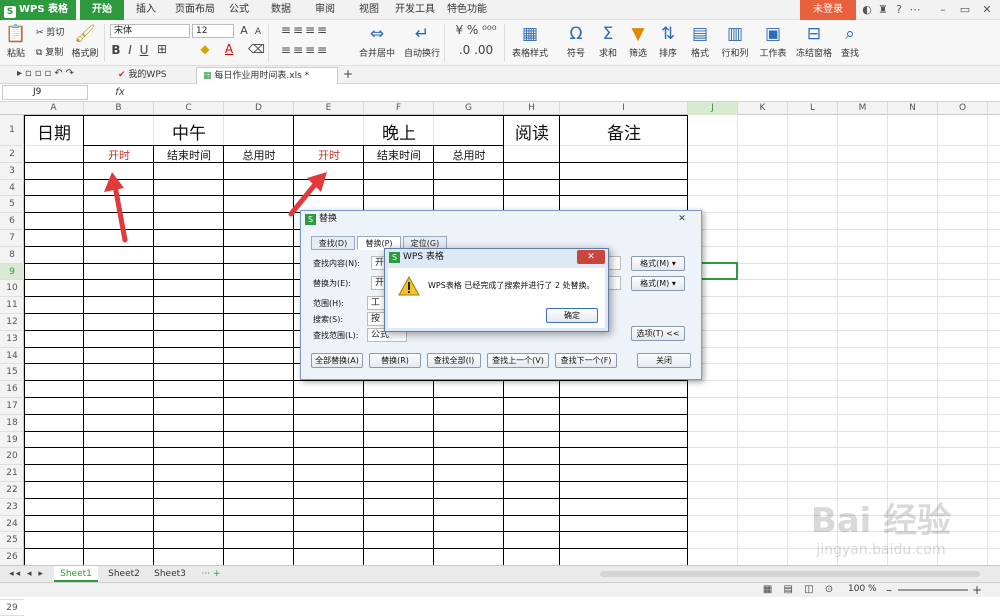 This screenshot has width=1000, height=616. What do you see at coordinates (530, 41) in the screenshot?
I see `table-style-button: ▦ 表格样式` at bounding box center [530, 41].